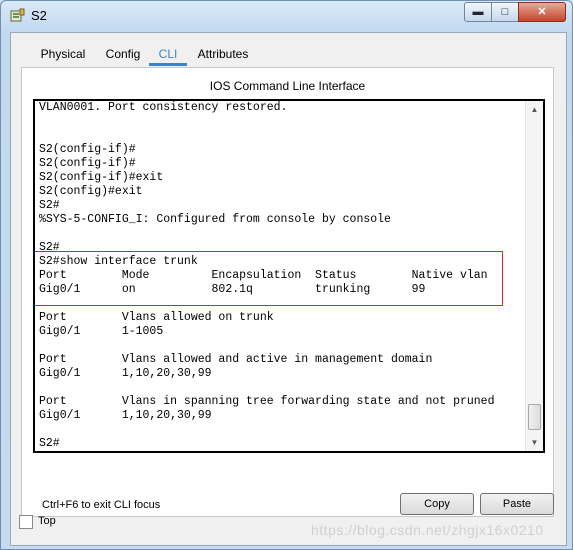 Image resolution: width=573 pixels, height=550 pixels. I want to click on tab-attributes: Attributes, so click(223, 53).